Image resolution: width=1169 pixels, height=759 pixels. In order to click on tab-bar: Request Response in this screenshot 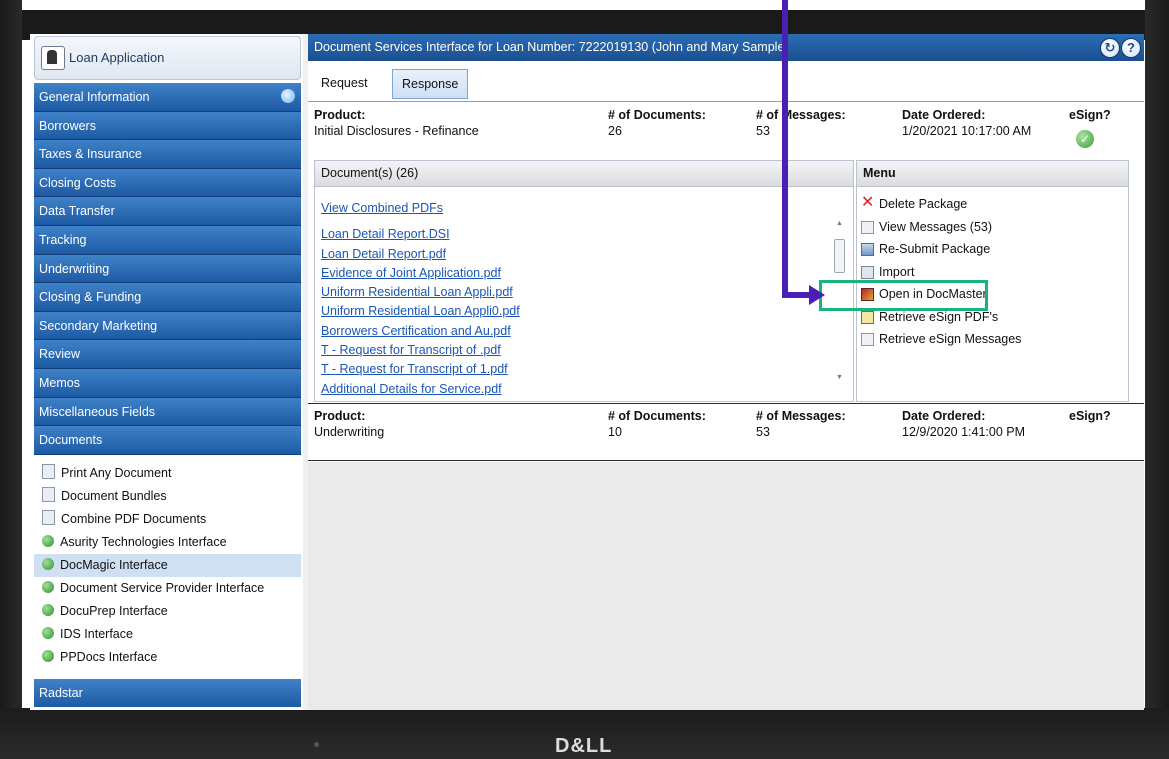, I will do `click(726, 81)`.